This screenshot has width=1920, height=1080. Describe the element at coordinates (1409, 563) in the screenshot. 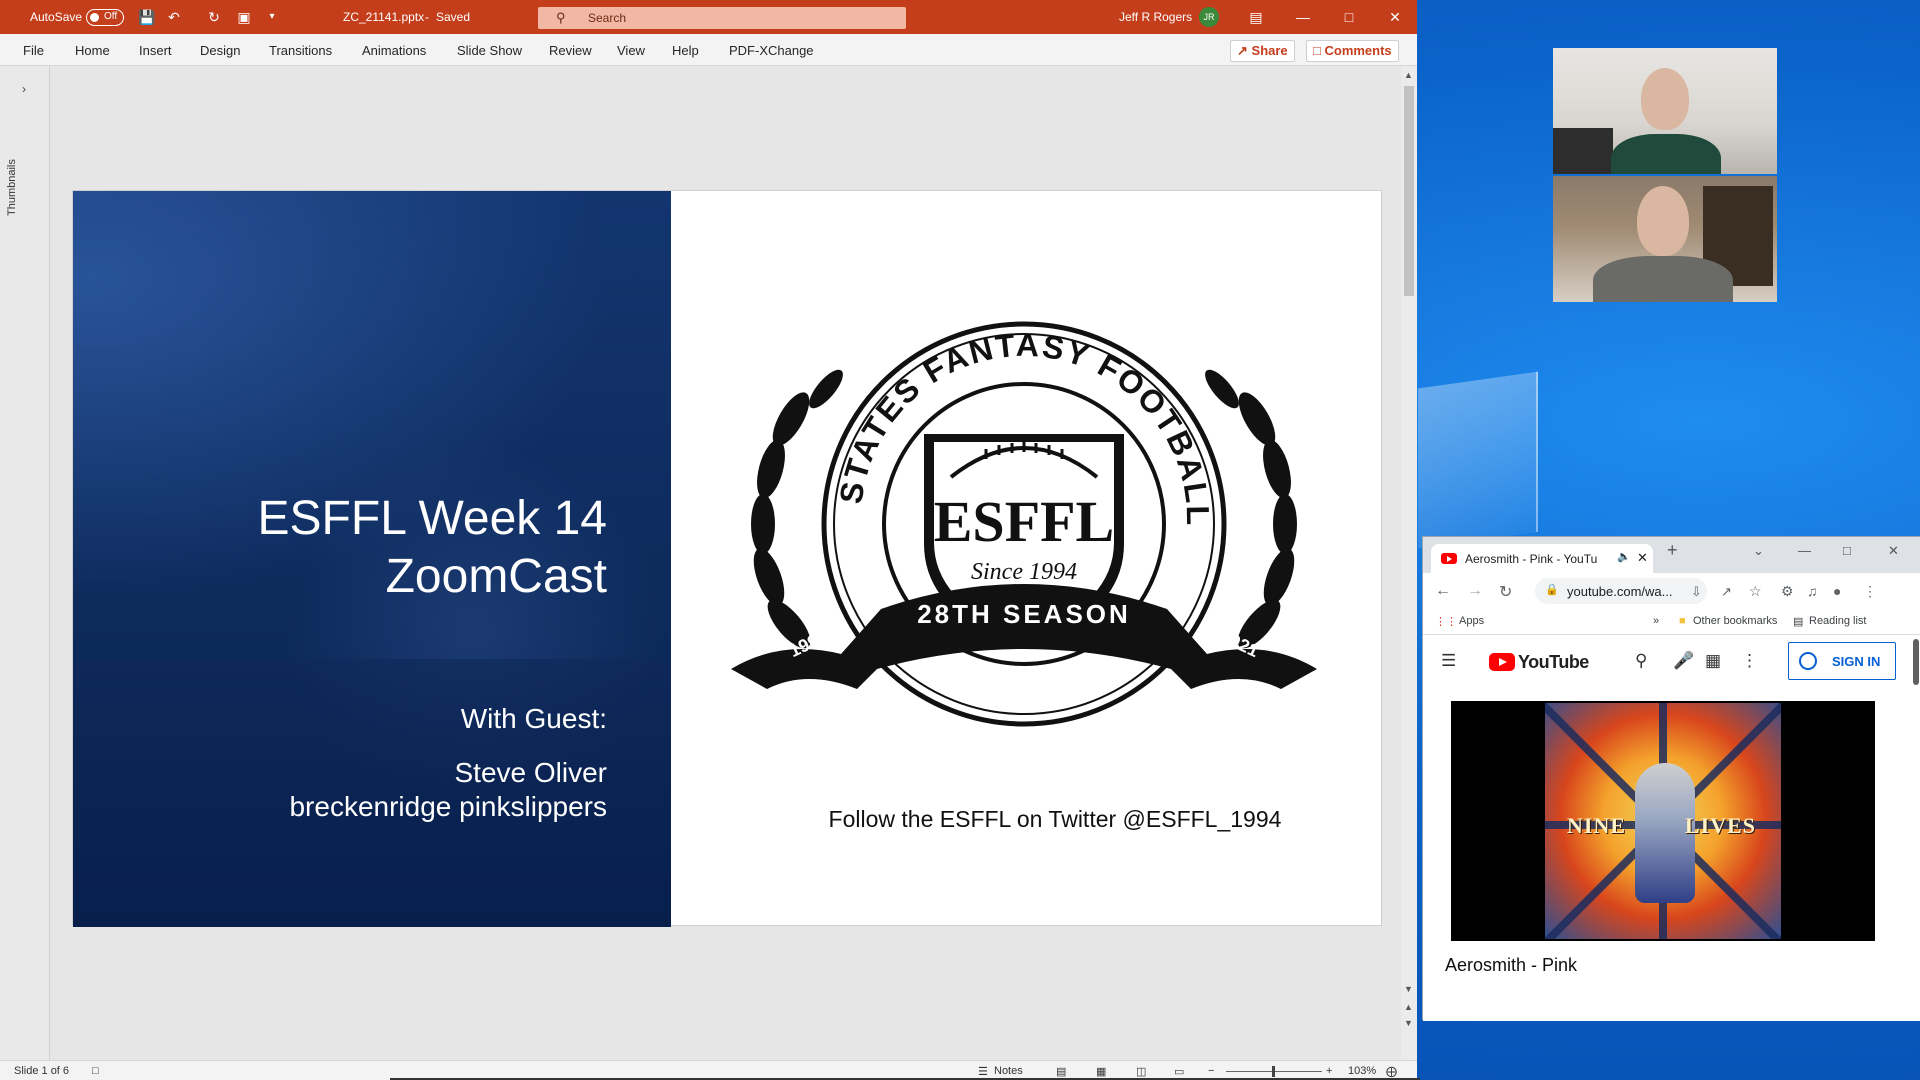

I see `vertical-scrollbar: ▲ ▼ ▲ ▼` at that location.